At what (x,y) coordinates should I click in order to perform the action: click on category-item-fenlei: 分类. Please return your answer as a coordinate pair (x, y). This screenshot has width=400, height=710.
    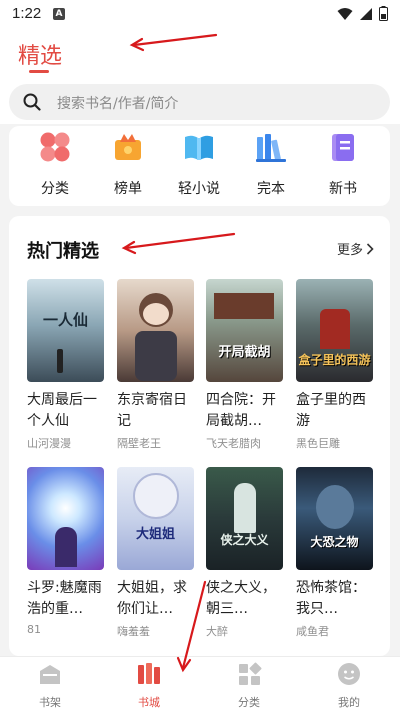
    Looking at the image, I should click on (55, 164).